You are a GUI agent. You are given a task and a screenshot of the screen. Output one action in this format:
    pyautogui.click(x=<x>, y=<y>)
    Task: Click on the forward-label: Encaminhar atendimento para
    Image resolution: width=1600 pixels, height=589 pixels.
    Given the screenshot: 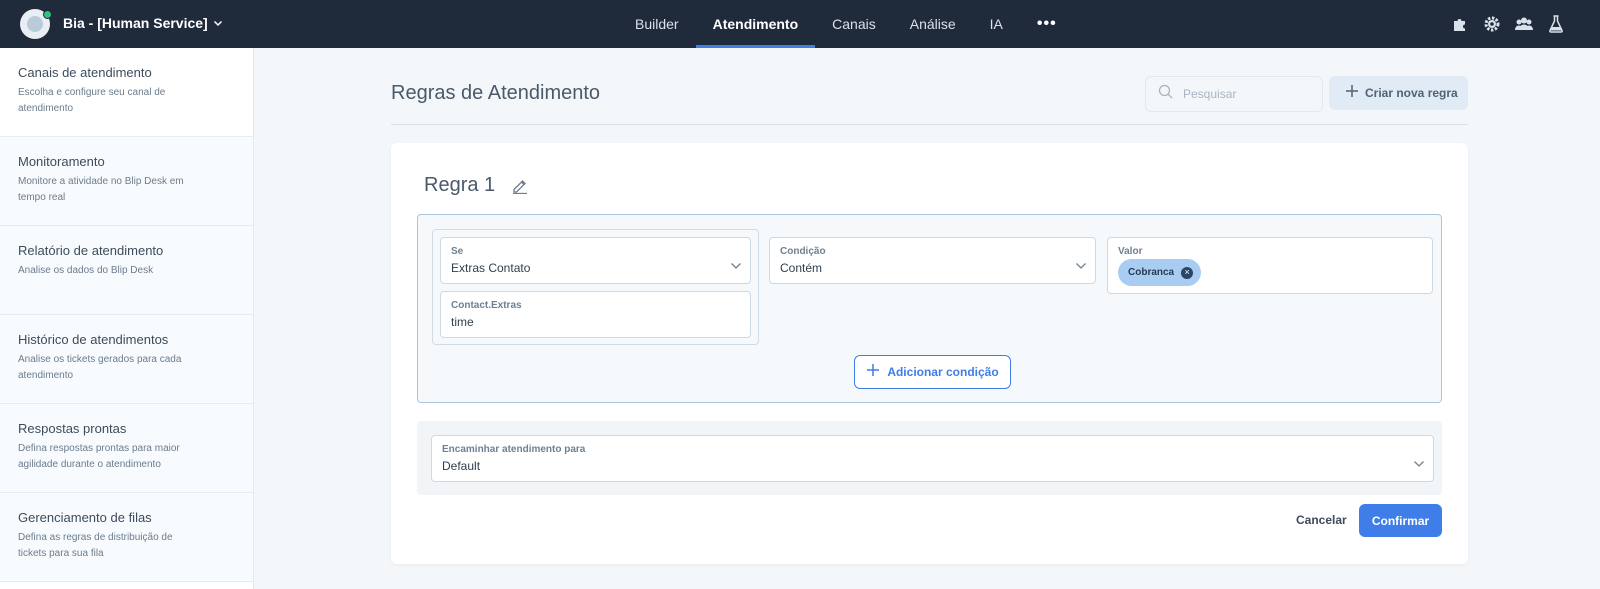 What is the action you would take?
    pyautogui.click(x=514, y=449)
    